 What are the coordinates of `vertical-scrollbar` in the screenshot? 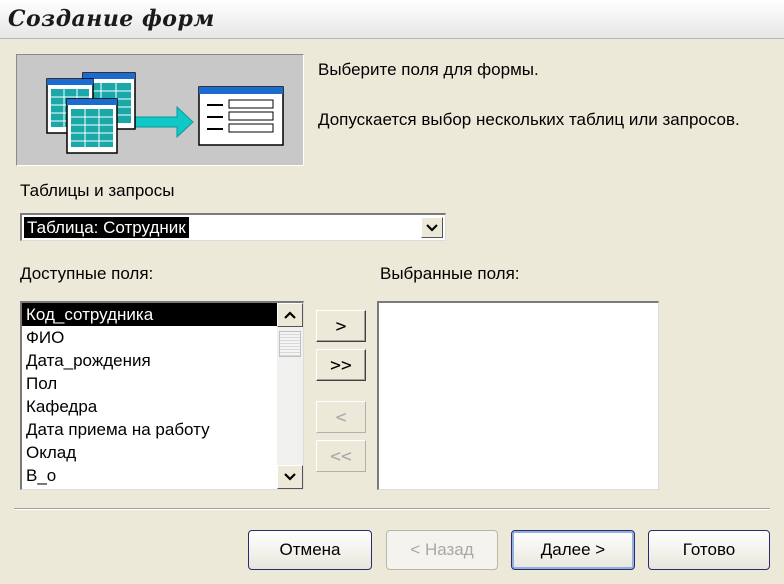 It's located at (290, 396).